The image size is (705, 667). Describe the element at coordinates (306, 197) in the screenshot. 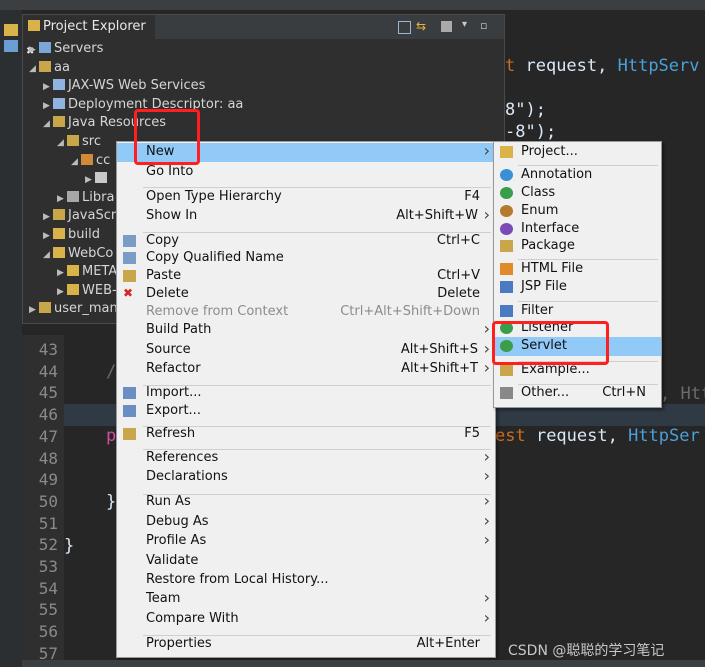

I see `menu-item-open-type-hierarchy: Open Type Hierarchy F4` at that location.